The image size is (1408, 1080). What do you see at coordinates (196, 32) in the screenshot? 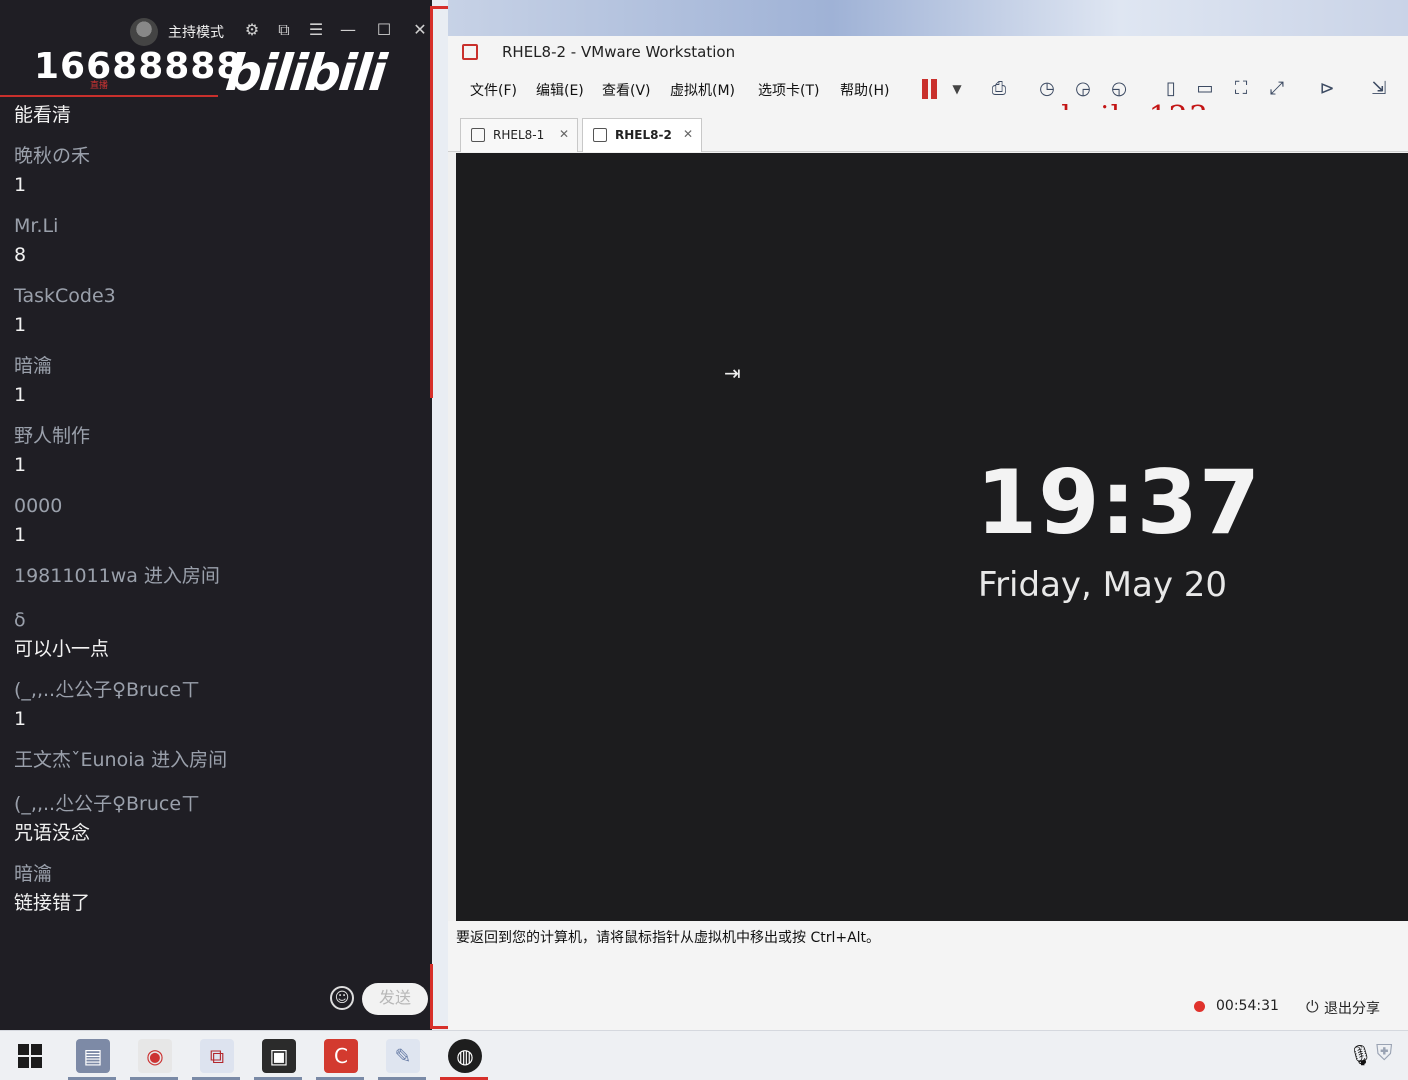
I see `host-mode-label: 主持模式` at bounding box center [196, 32].